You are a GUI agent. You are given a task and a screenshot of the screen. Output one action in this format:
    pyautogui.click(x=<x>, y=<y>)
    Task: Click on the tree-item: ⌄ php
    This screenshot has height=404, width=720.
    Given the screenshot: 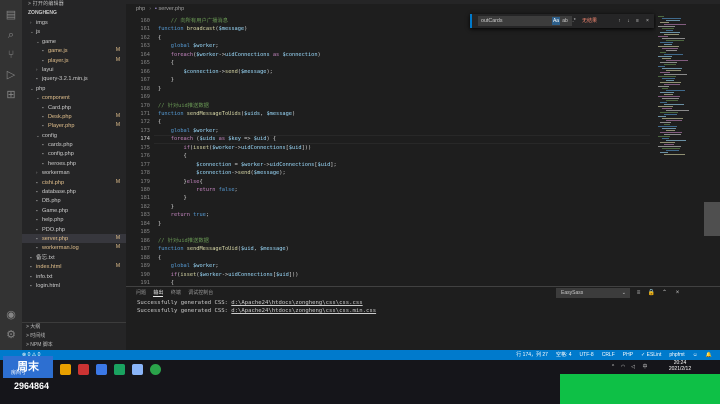 What is the action you would take?
    pyautogui.click(x=74, y=88)
    